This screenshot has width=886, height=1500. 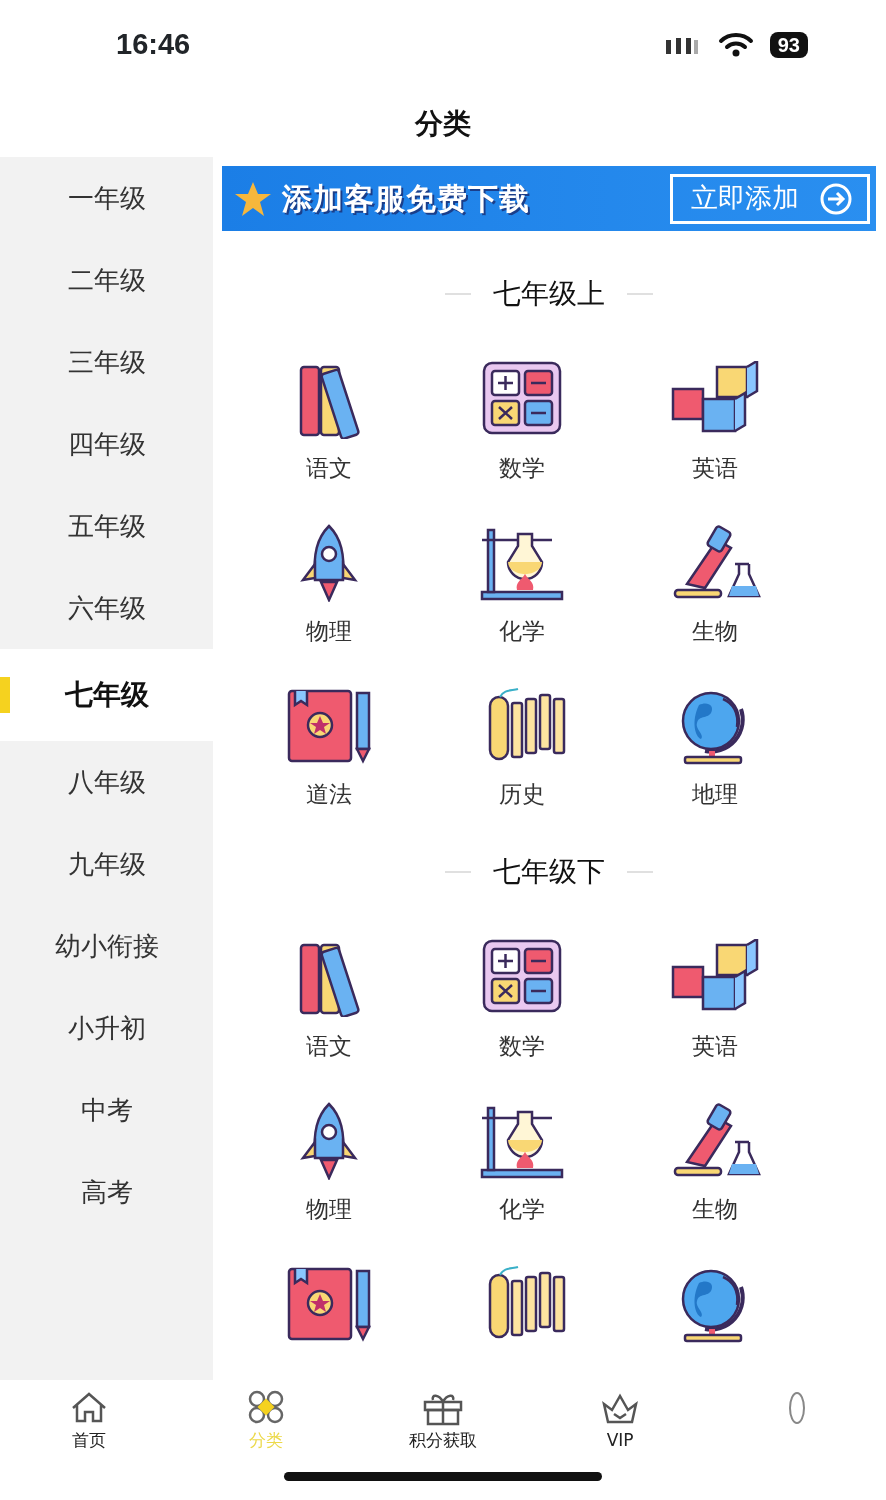 I want to click on grade-item: 幼小衔接, so click(x=106, y=946).